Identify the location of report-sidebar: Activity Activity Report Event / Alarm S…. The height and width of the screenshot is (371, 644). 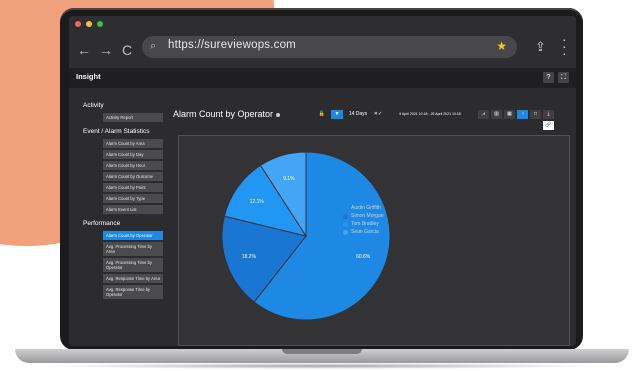
(128, 198).